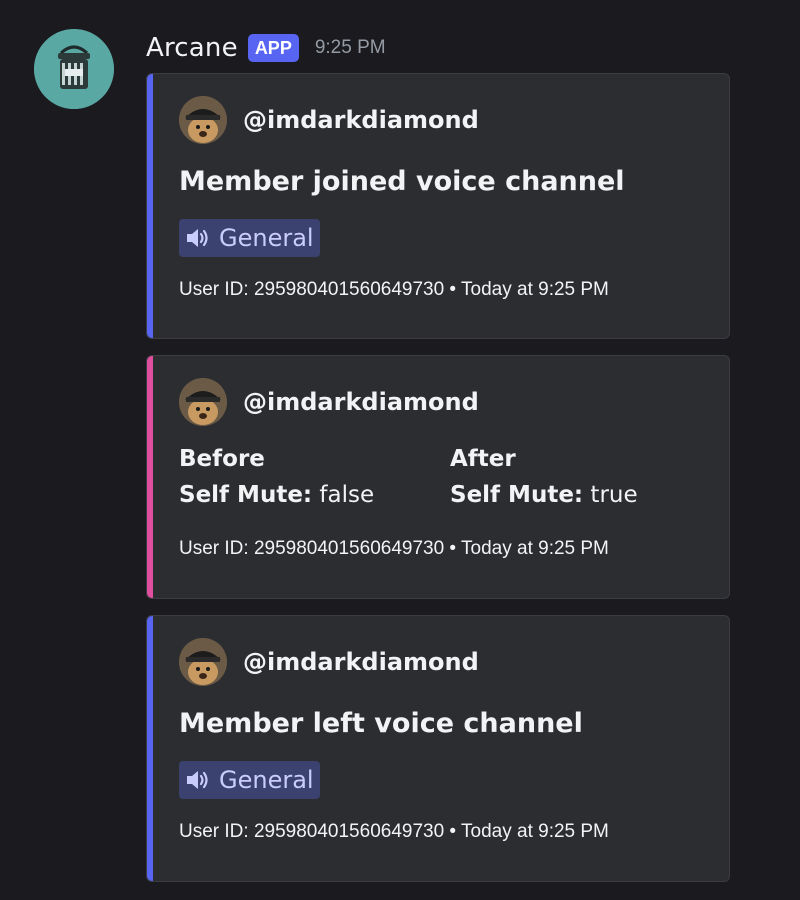 This screenshot has width=800, height=900. What do you see at coordinates (483, 459) in the screenshot?
I see `field-after-label: After` at bounding box center [483, 459].